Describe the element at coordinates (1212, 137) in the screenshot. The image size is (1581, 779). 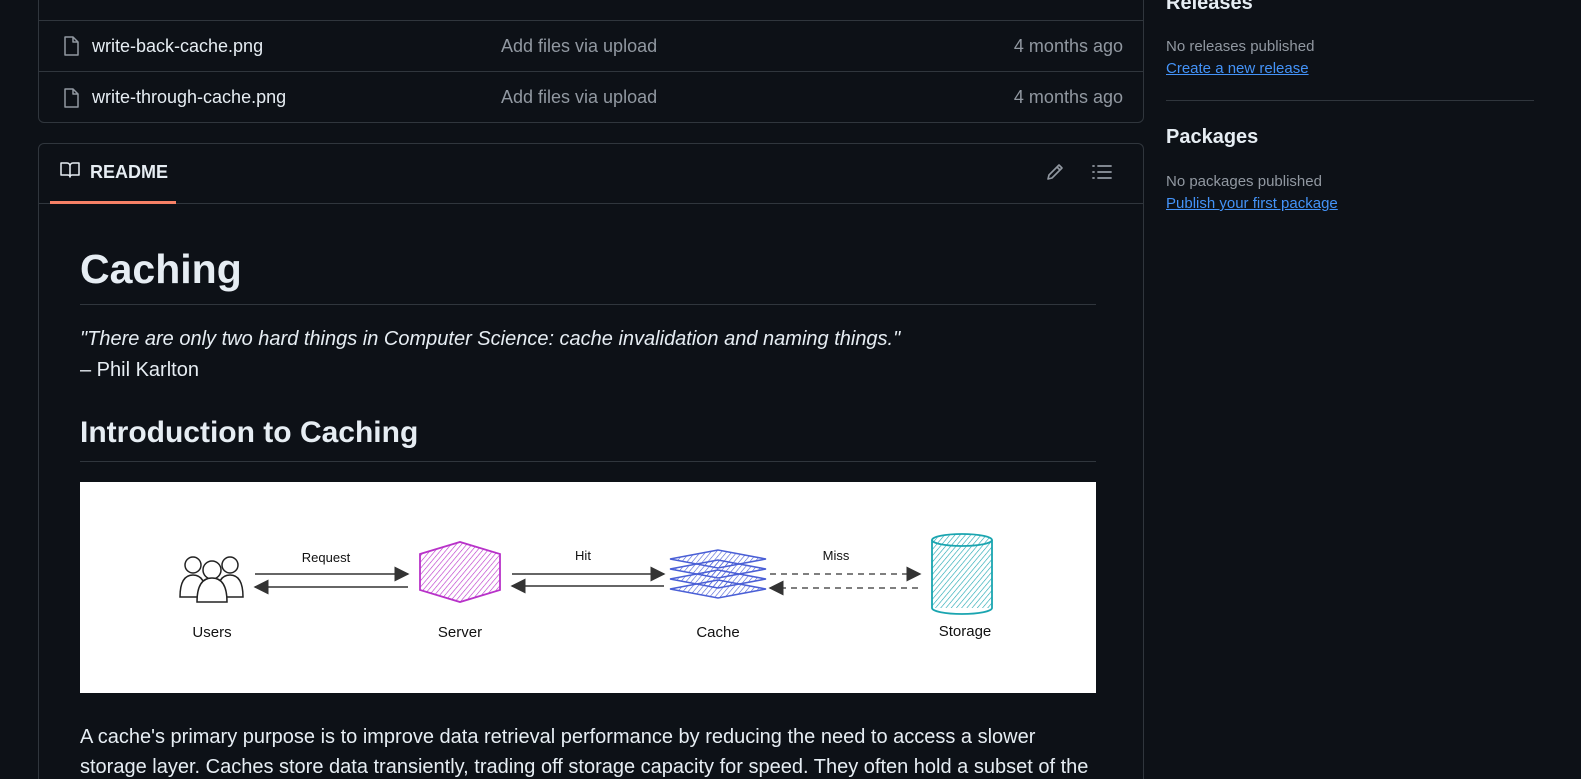
I see `packages-heading: Packages` at that location.